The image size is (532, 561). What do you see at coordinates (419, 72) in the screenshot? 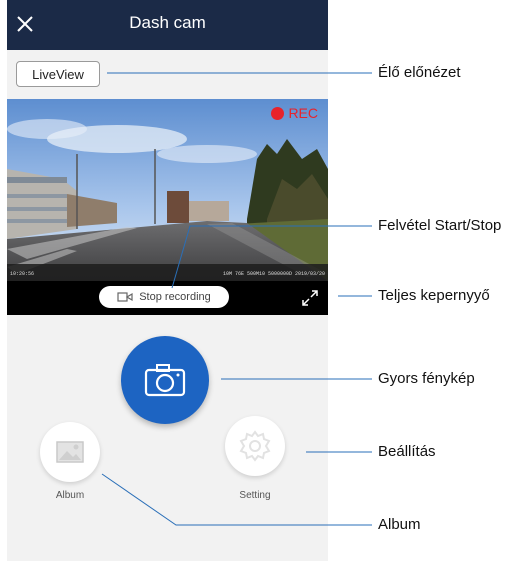
I see `annotation-live-preview: Élő előnézet` at bounding box center [419, 72].